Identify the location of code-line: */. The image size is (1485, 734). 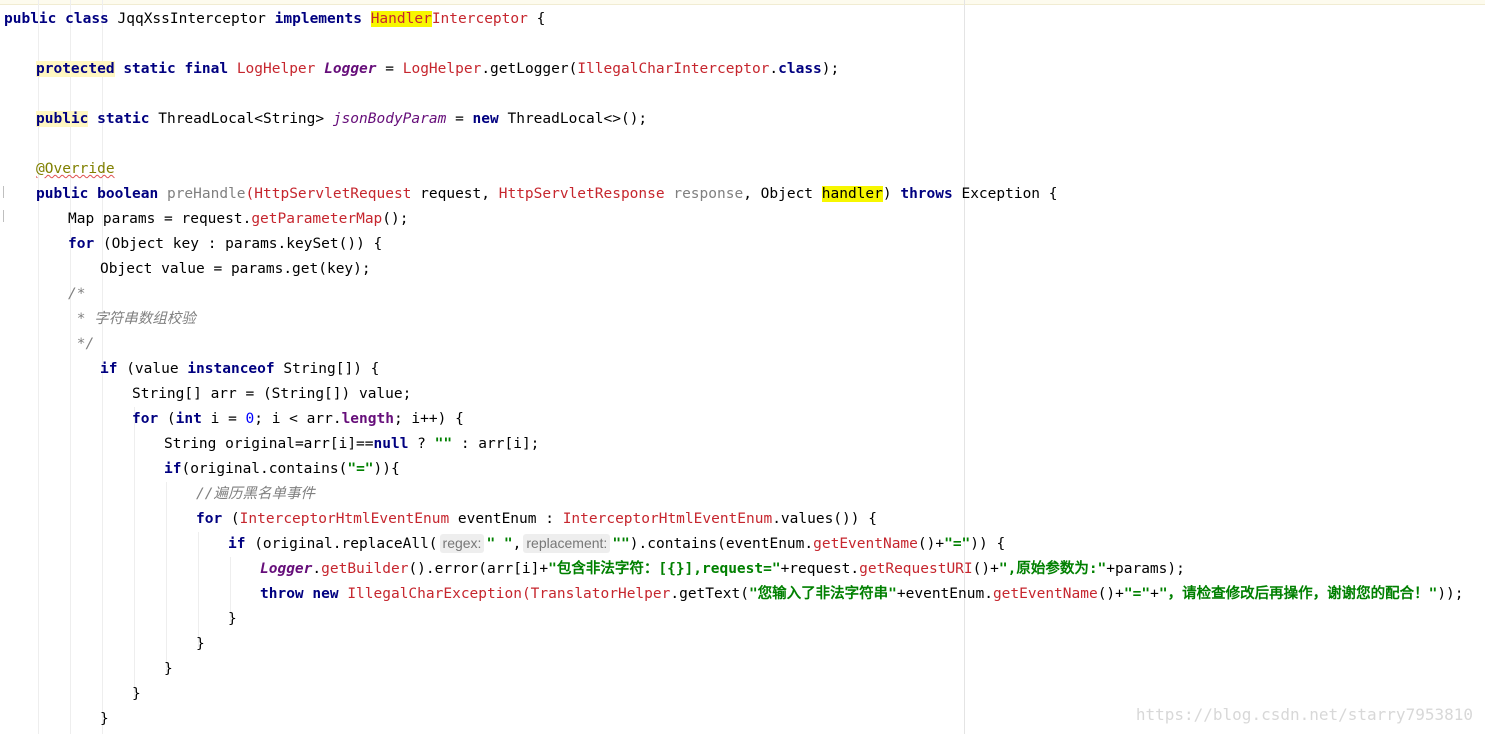
(744, 344).